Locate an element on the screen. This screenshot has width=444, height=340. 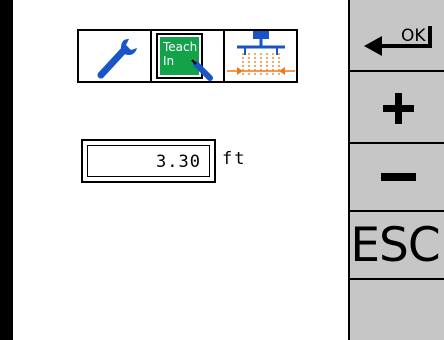
esc-button: ESC is located at coordinates (397, 246).